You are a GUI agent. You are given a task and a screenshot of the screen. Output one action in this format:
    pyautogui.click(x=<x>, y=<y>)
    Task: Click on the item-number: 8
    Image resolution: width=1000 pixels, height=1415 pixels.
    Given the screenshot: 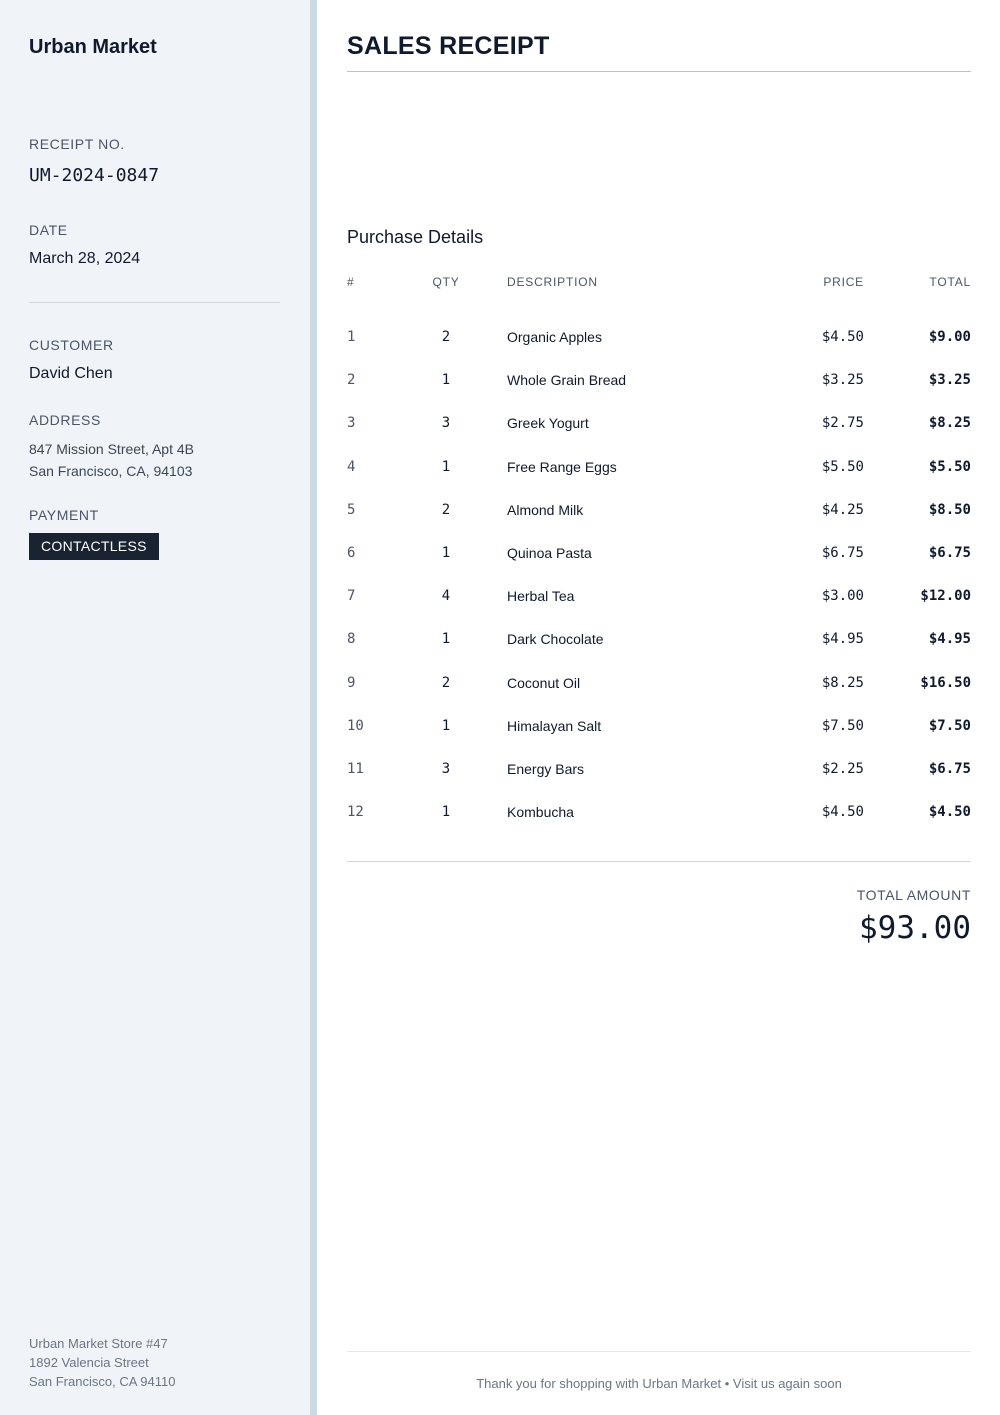 What is the action you would take?
    pyautogui.click(x=351, y=639)
    